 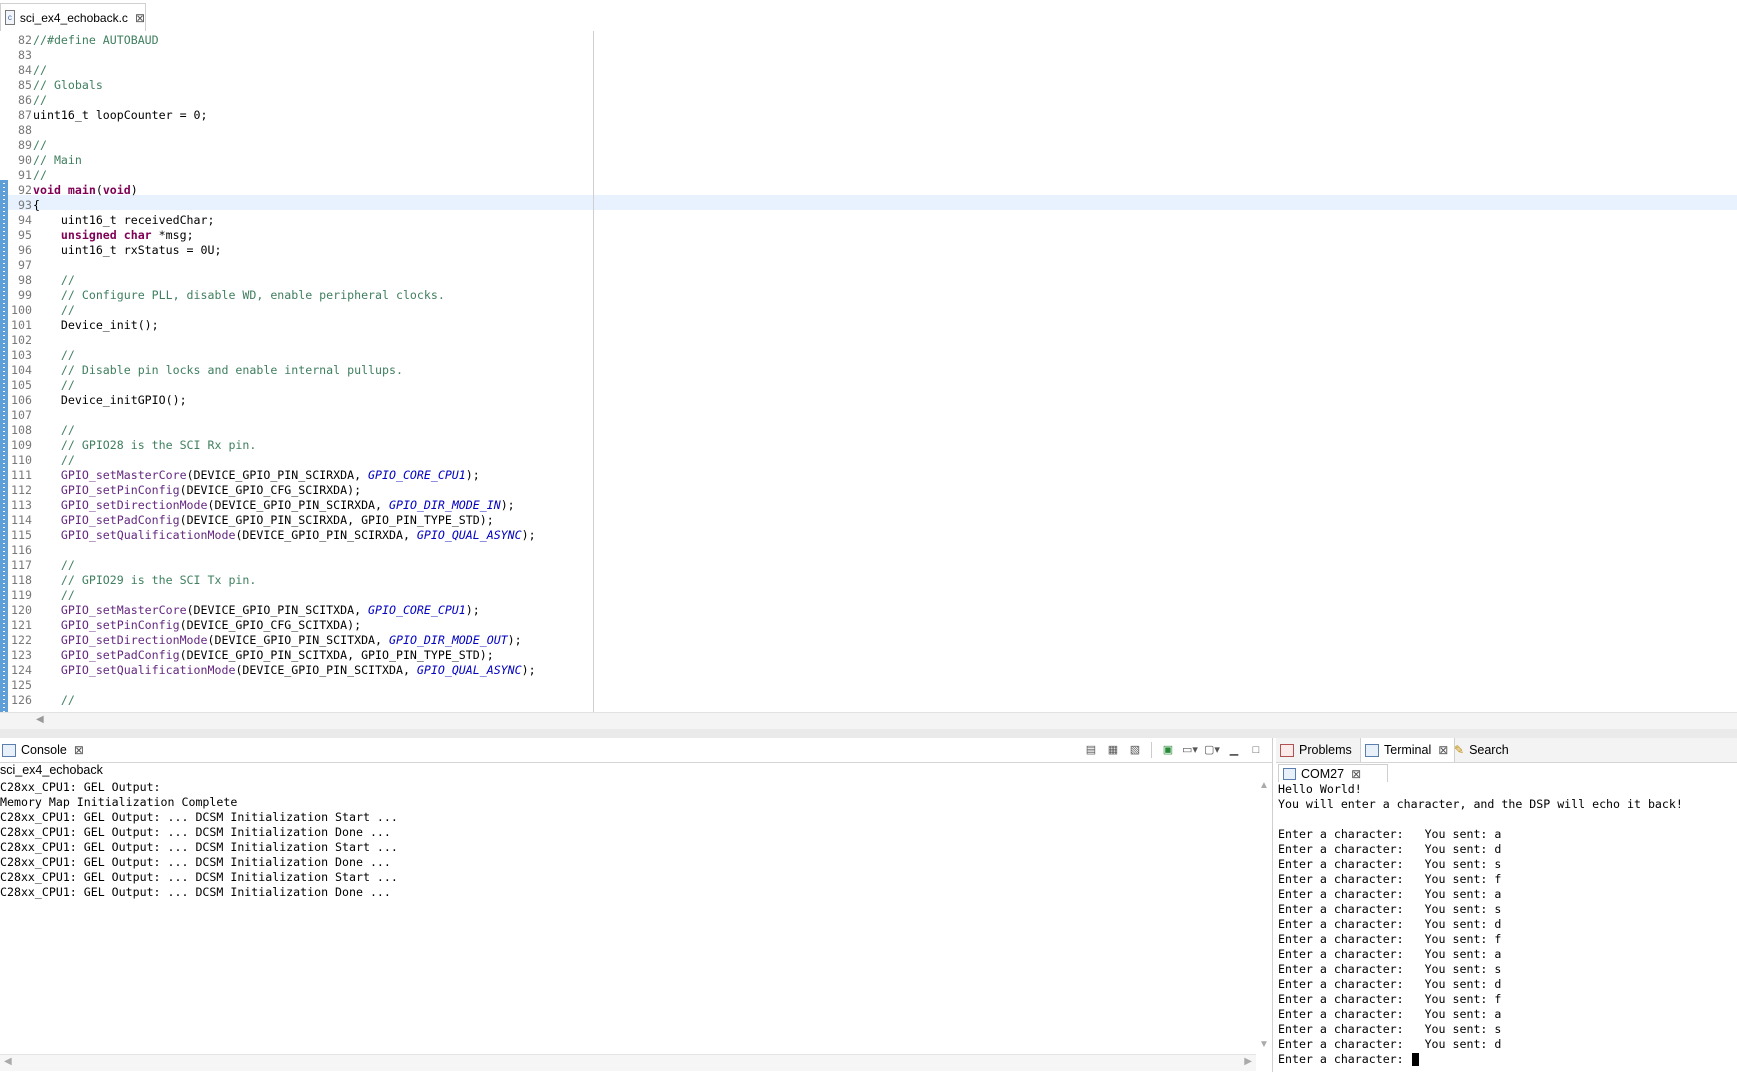 What do you see at coordinates (41, 430) in the screenshot?
I see `code-line: 108 //` at bounding box center [41, 430].